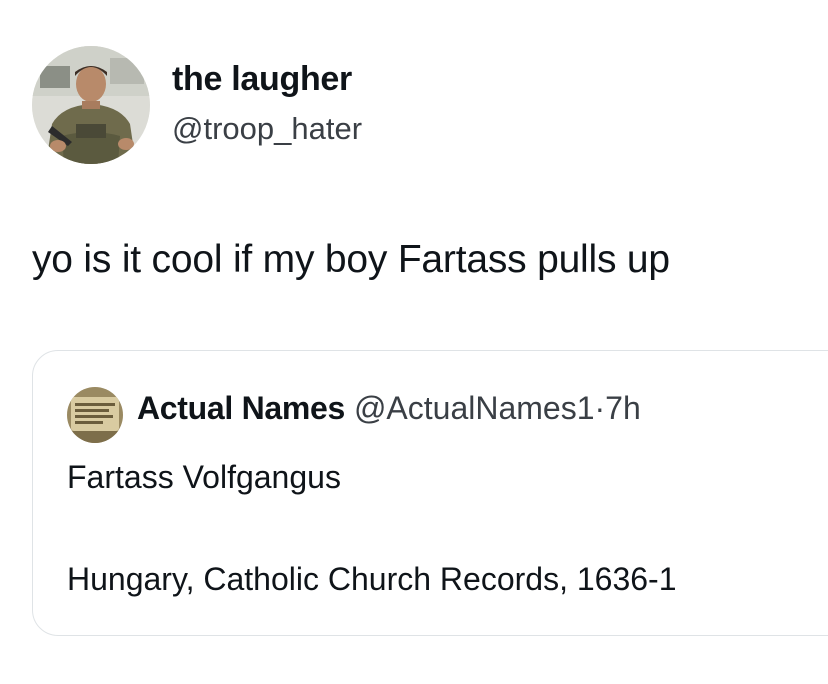 This screenshot has width=828, height=684. What do you see at coordinates (623, 408) in the screenshot?
I see `quoted-tweet-timestamp: 7h` at bounding box center [623, 408].